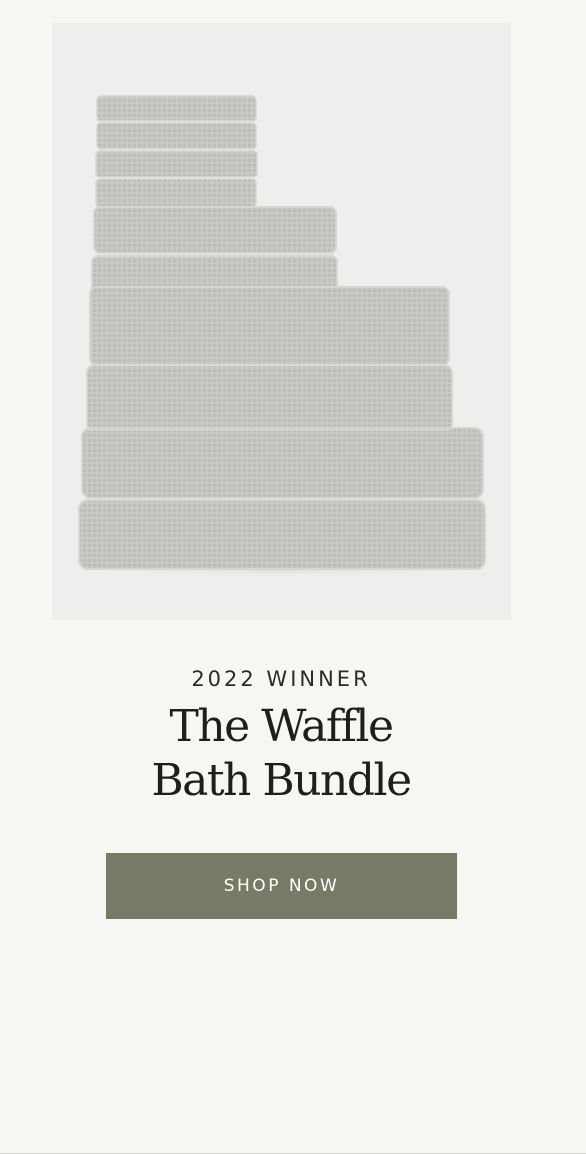  What do you see at coordinates (281, 886) in the screenshot?
I see `shop-now-button: SHOP NOW` at bounding box center [281, 886].